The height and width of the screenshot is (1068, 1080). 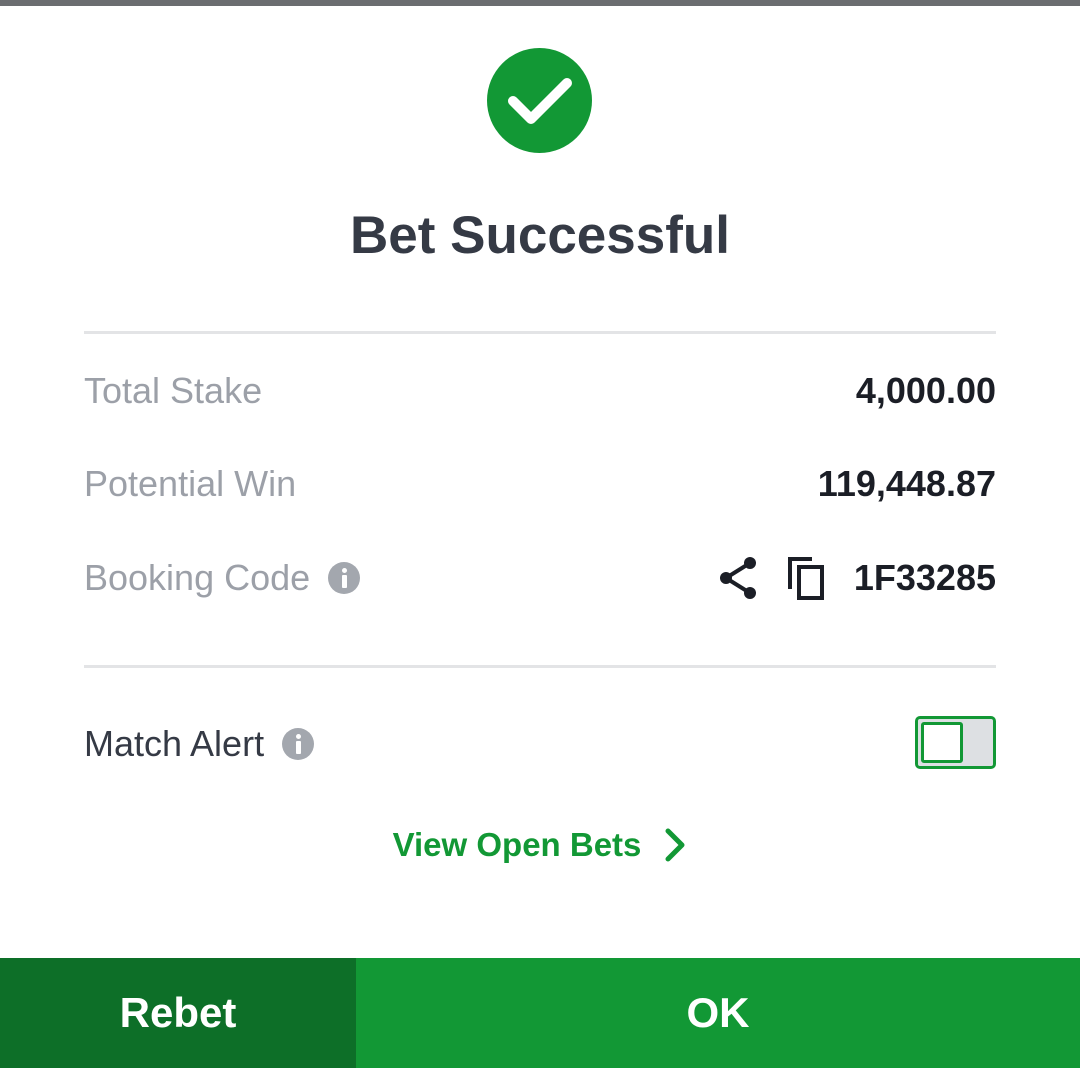 I want to click on divider-middle, so click(x=540, y=666).